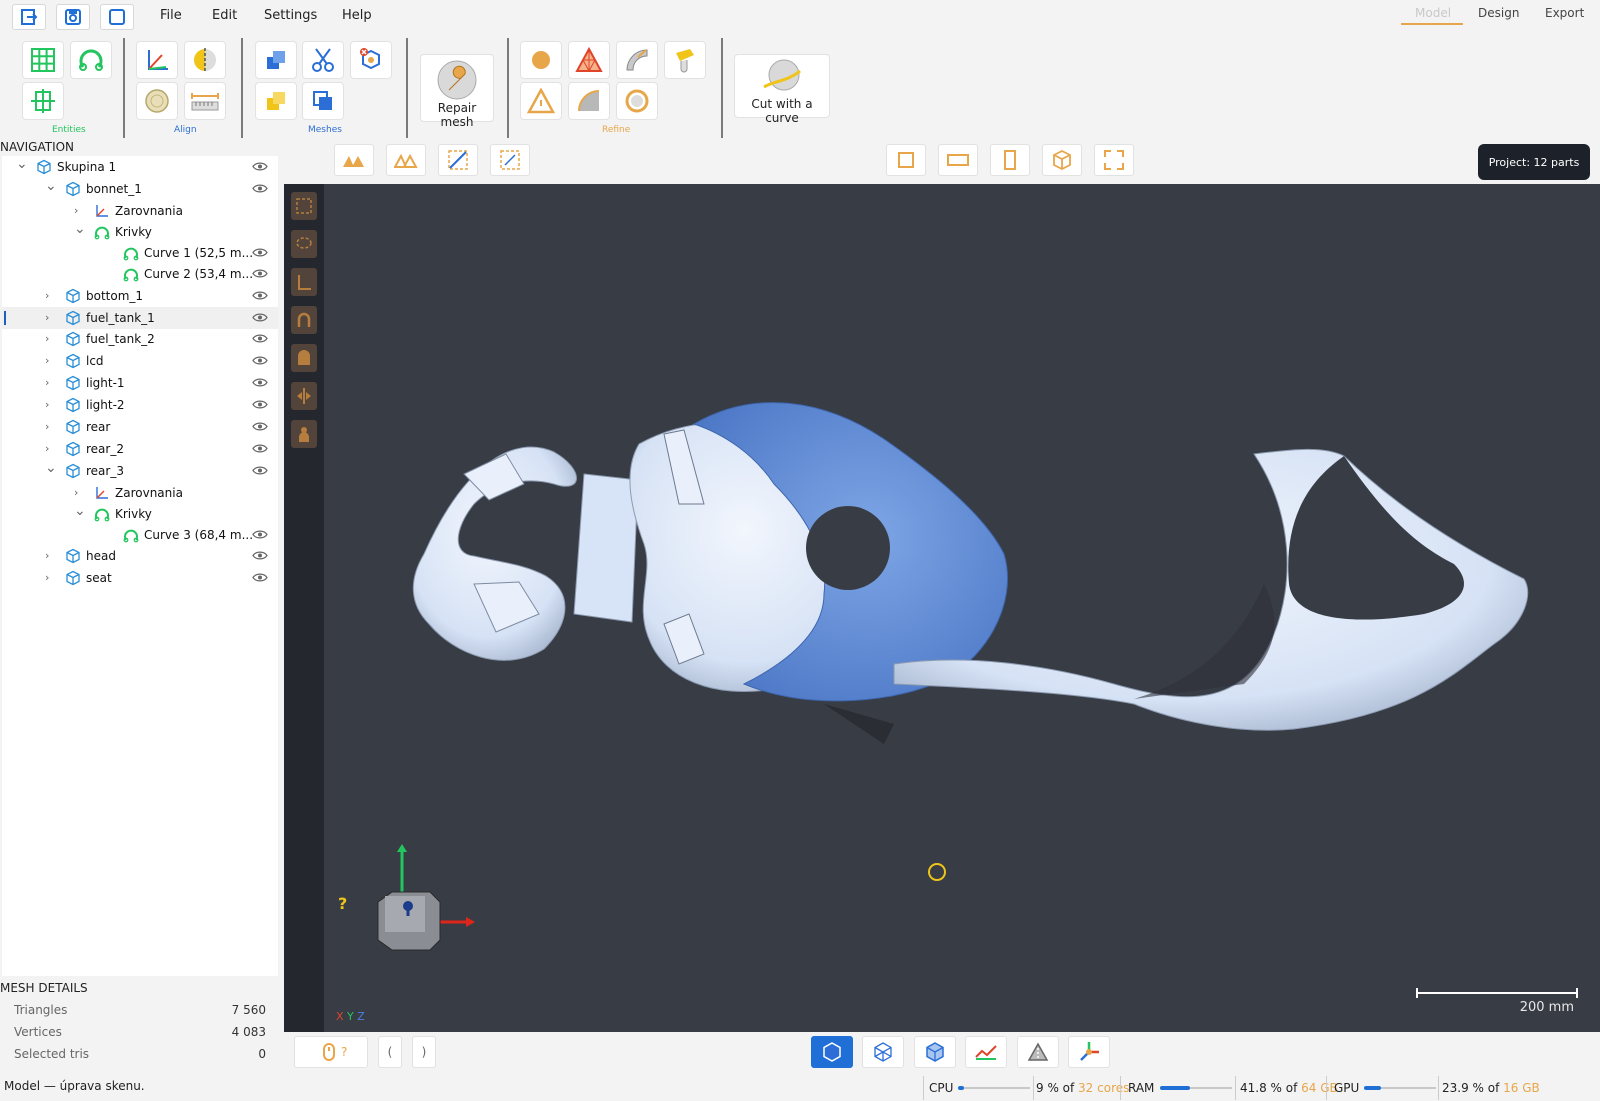 The image size is (1600, 1101). Describe the element at coordinates (782, 89) in the screenshot. I see `cut-with-curve-button: Cut with a curve` at that location.